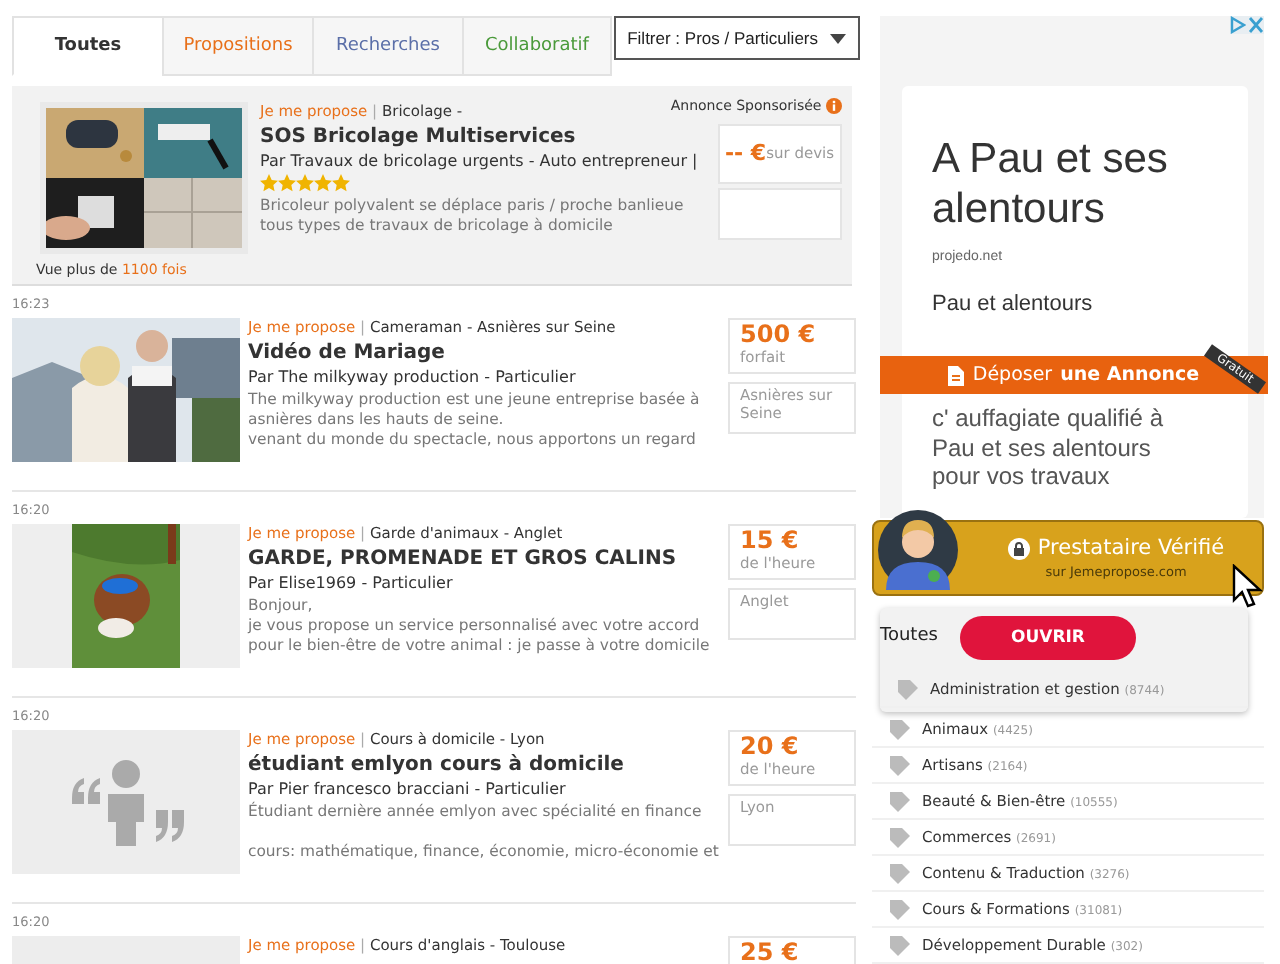 The height and width of the screenshot is (964, 1280). What do you see at coordinates (387, 46) in the screenshot?
I see `tab: Recherches` at bounding box center [387, 46].